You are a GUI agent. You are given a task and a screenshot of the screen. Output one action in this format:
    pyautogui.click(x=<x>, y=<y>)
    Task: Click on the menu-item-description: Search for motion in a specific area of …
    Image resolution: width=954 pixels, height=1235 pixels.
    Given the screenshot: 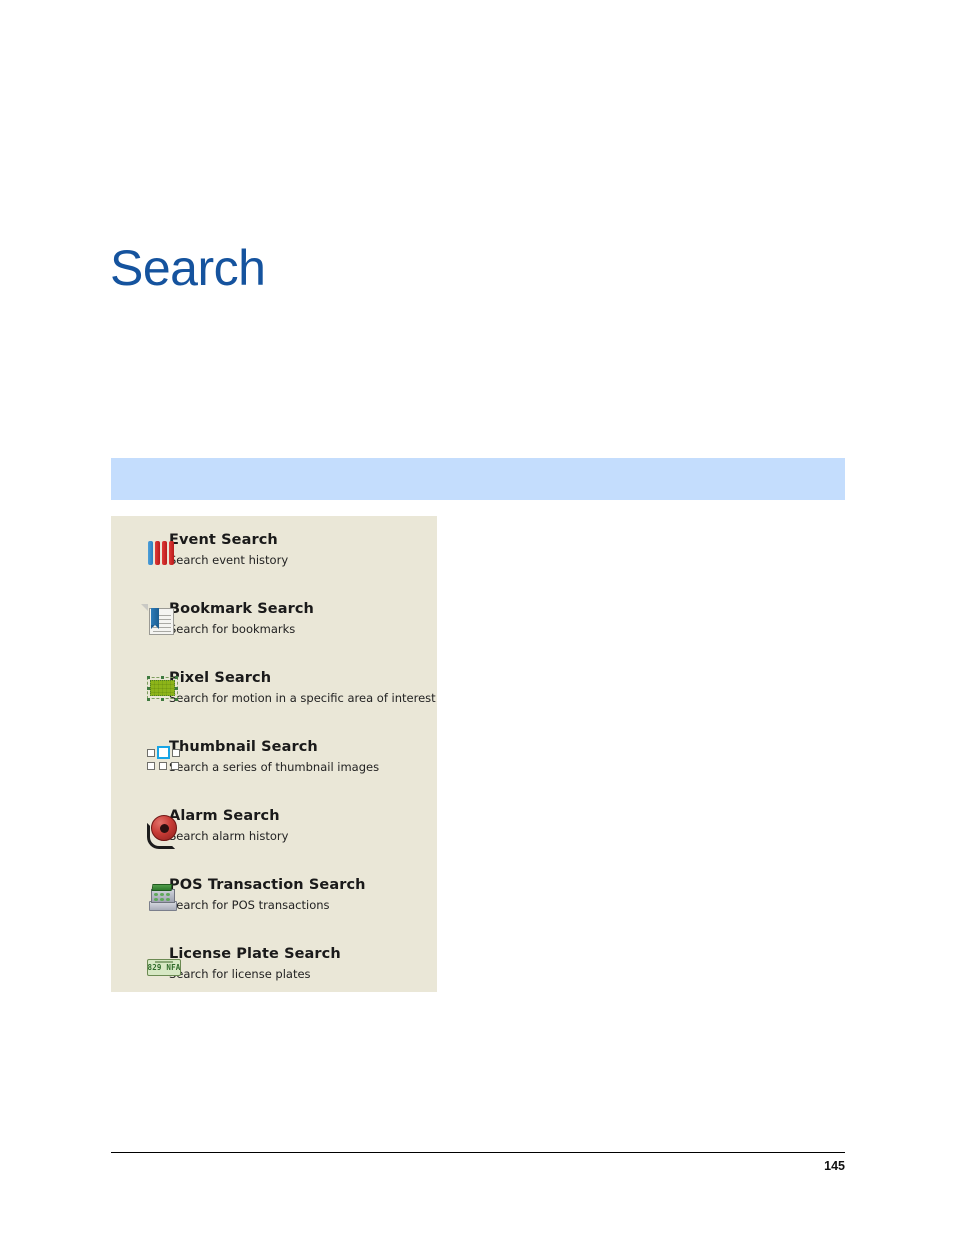 What is the action you would take?
    pyautogui.click(x=302, y=698)
    